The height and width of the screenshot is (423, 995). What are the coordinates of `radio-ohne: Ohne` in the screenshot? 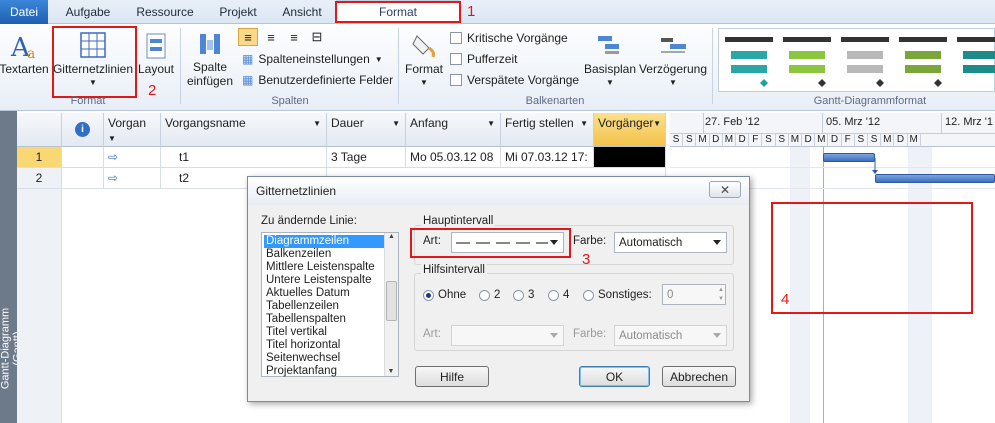 It's located at (444, 295).